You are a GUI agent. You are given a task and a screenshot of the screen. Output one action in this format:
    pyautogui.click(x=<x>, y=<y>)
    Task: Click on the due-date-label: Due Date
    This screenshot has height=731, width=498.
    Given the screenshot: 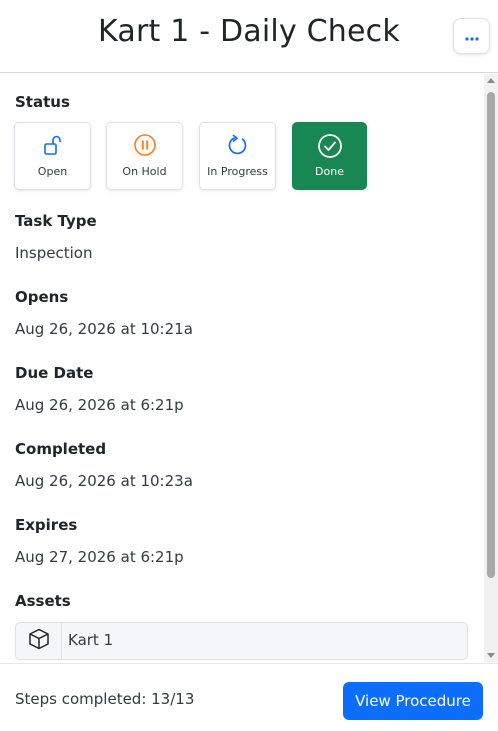 What is the action you would take?
    pyautogui.click(x=54, y=373)
    